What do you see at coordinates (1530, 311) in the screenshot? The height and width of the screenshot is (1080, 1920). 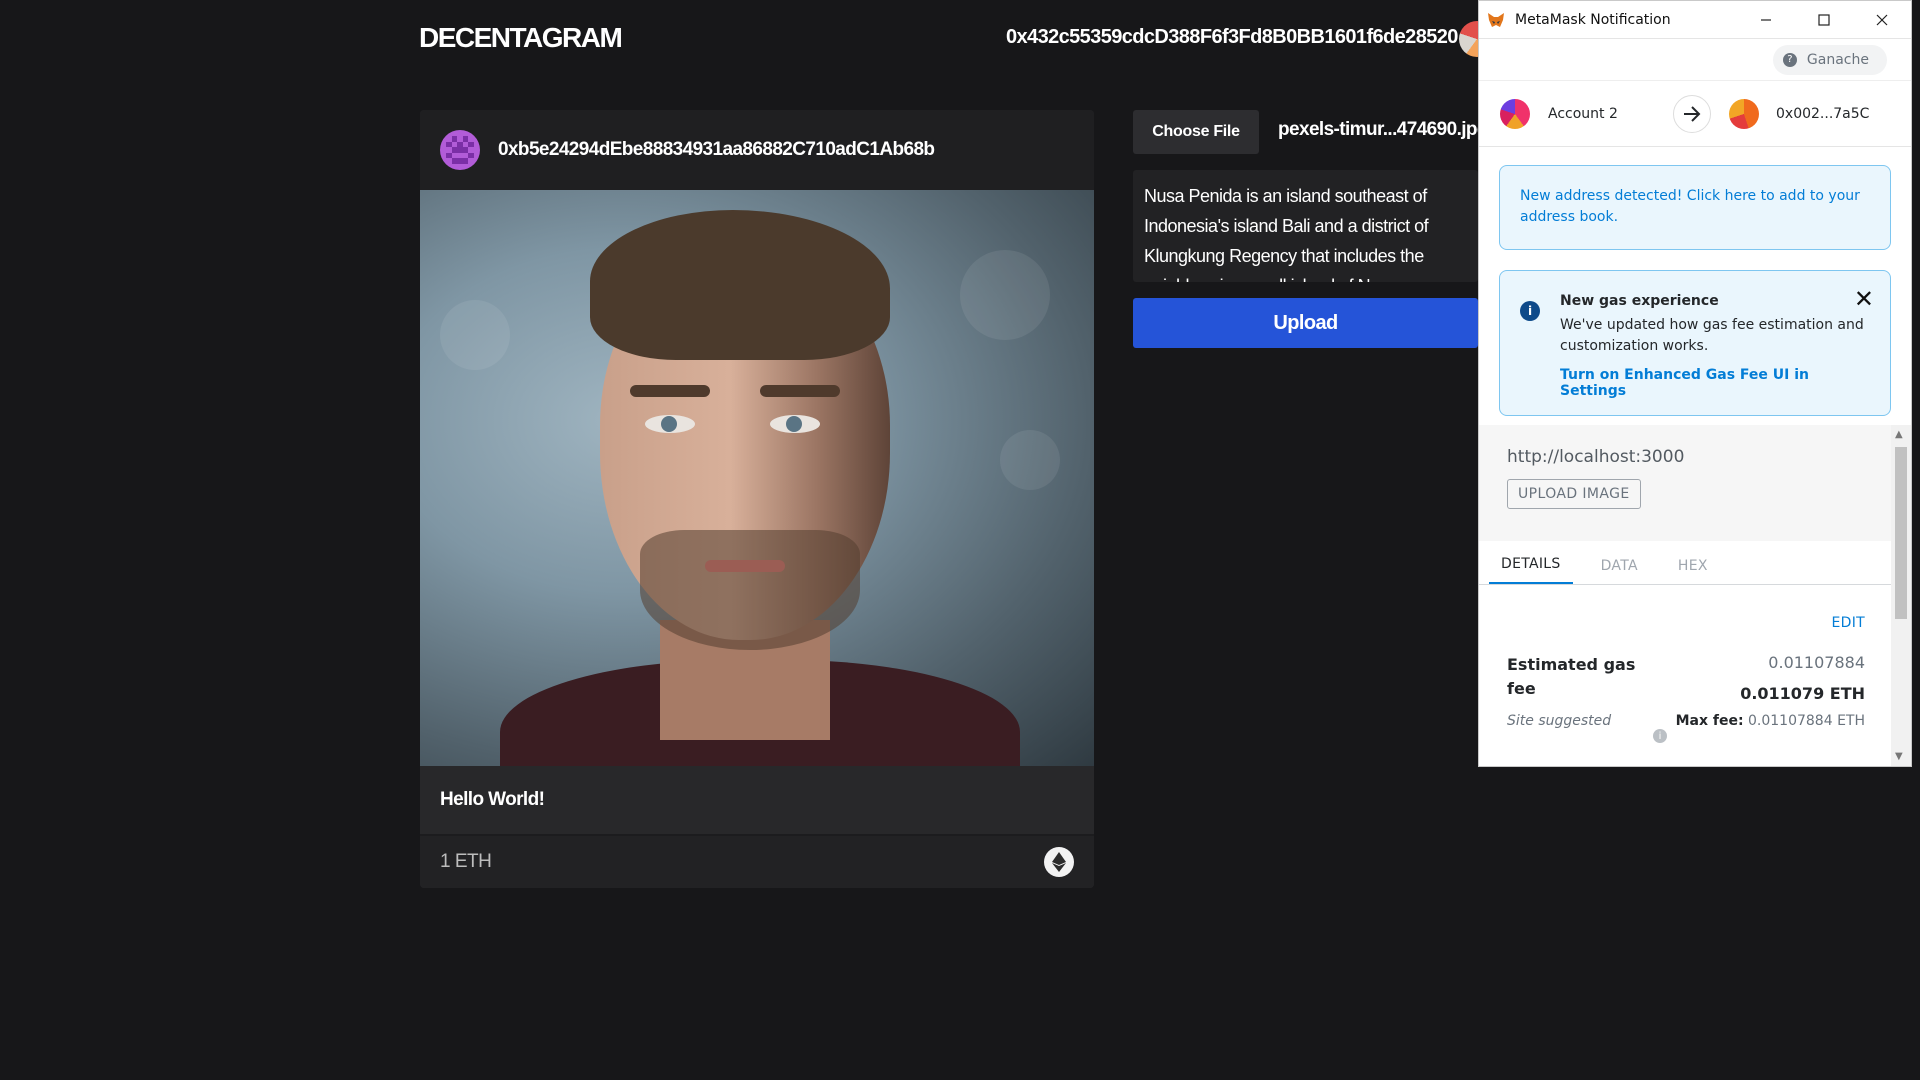 I see `info-icon: i` at bounding box center [1530, 311].